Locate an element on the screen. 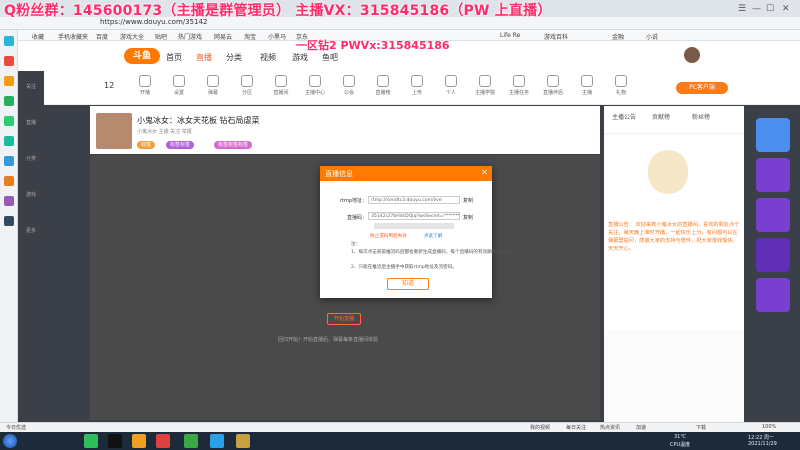  bookmark-item: 游戏百科 is located at coordinates (556, 36).